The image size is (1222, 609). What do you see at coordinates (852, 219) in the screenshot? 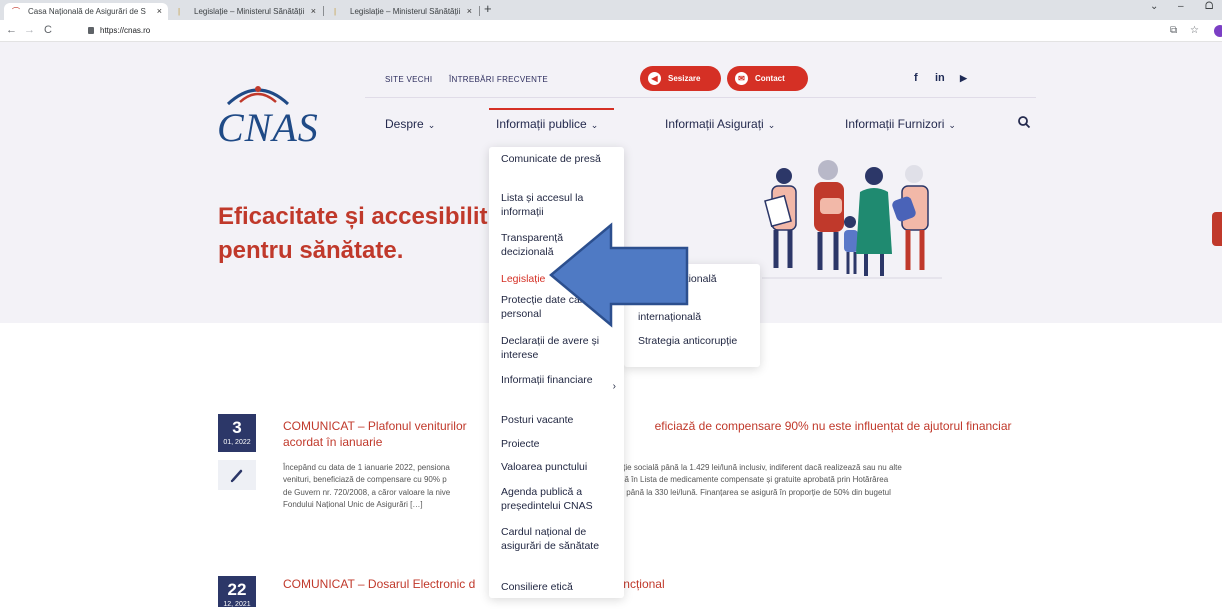
I see `family-illustration` at bounding box center [852, 219].